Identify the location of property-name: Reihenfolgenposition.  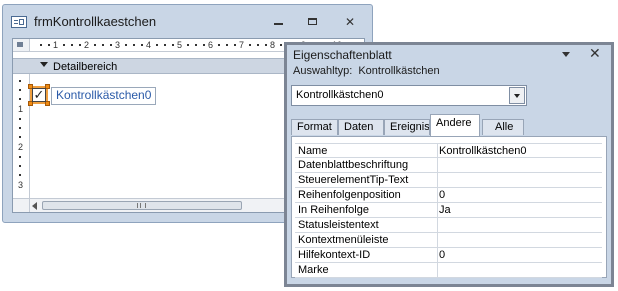
(349, 195).